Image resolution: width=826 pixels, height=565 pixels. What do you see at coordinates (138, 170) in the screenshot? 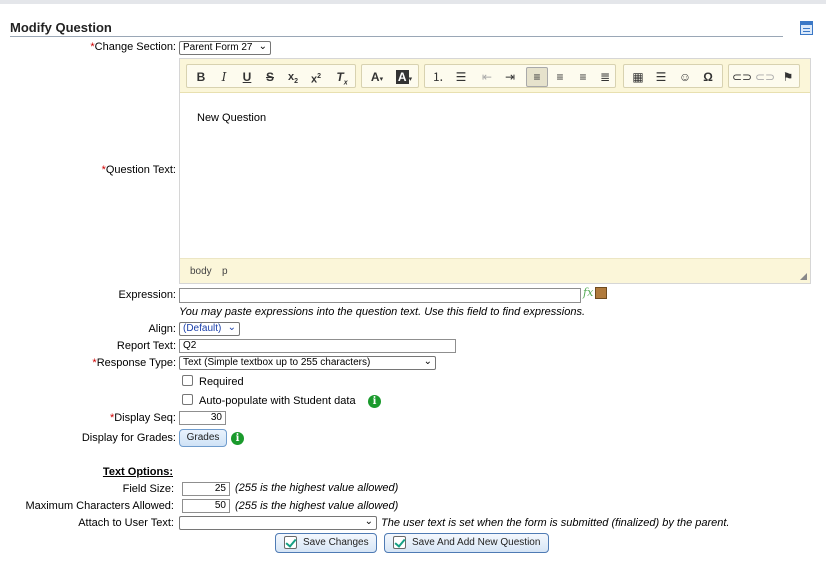
I see `question-text-label: *Question Text:` at bounding box center [138, 170].